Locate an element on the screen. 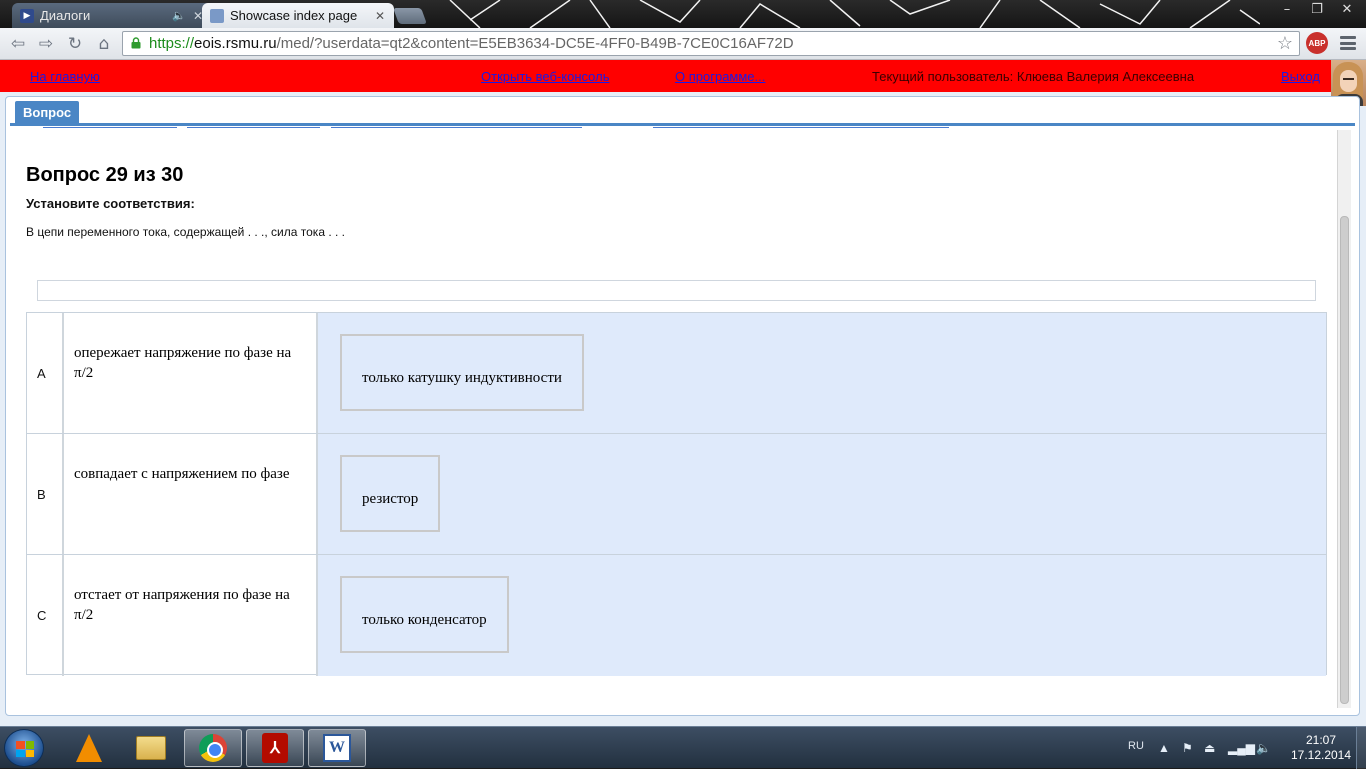 This screenshot has width=1366, height=769. panel-tab-question: Вопрос is located at coordinates (47, 112).